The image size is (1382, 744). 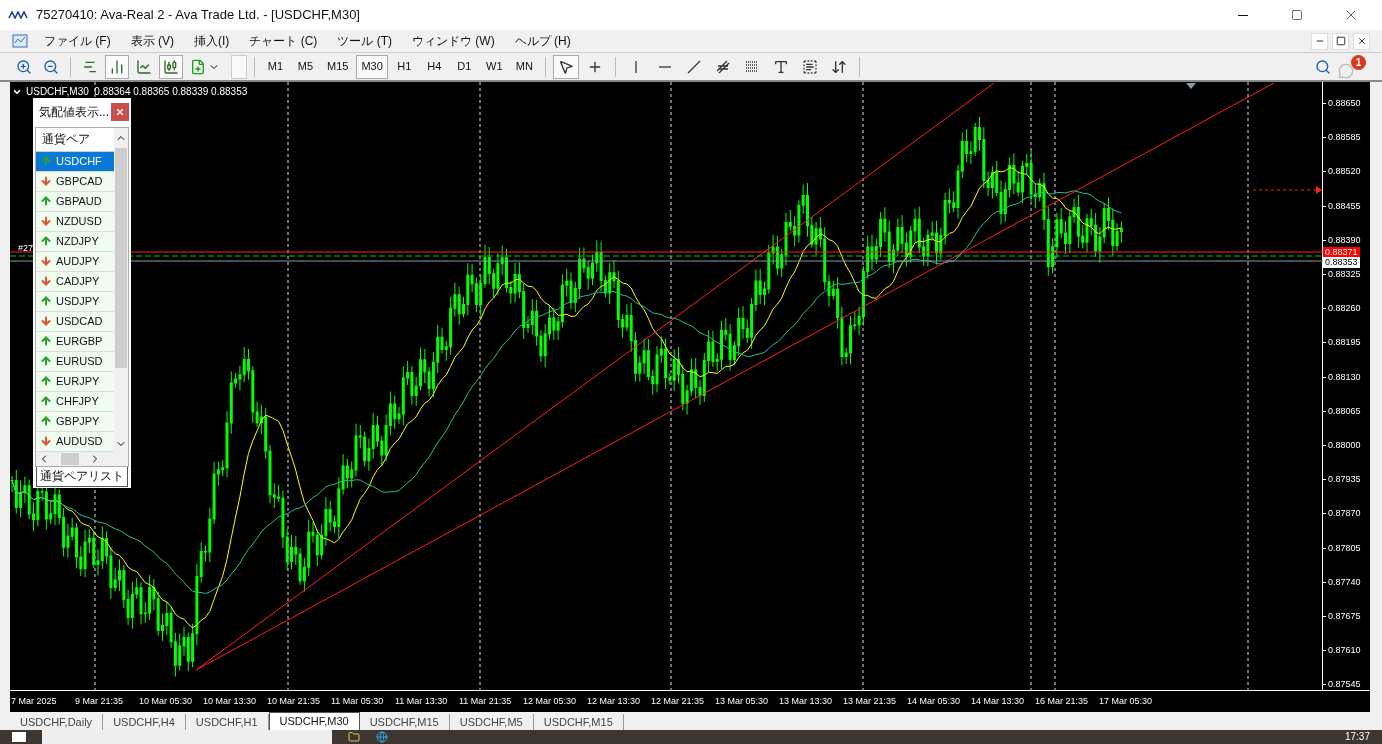 I want to click on timeframe-button: H1, so click(x=404, y=66).